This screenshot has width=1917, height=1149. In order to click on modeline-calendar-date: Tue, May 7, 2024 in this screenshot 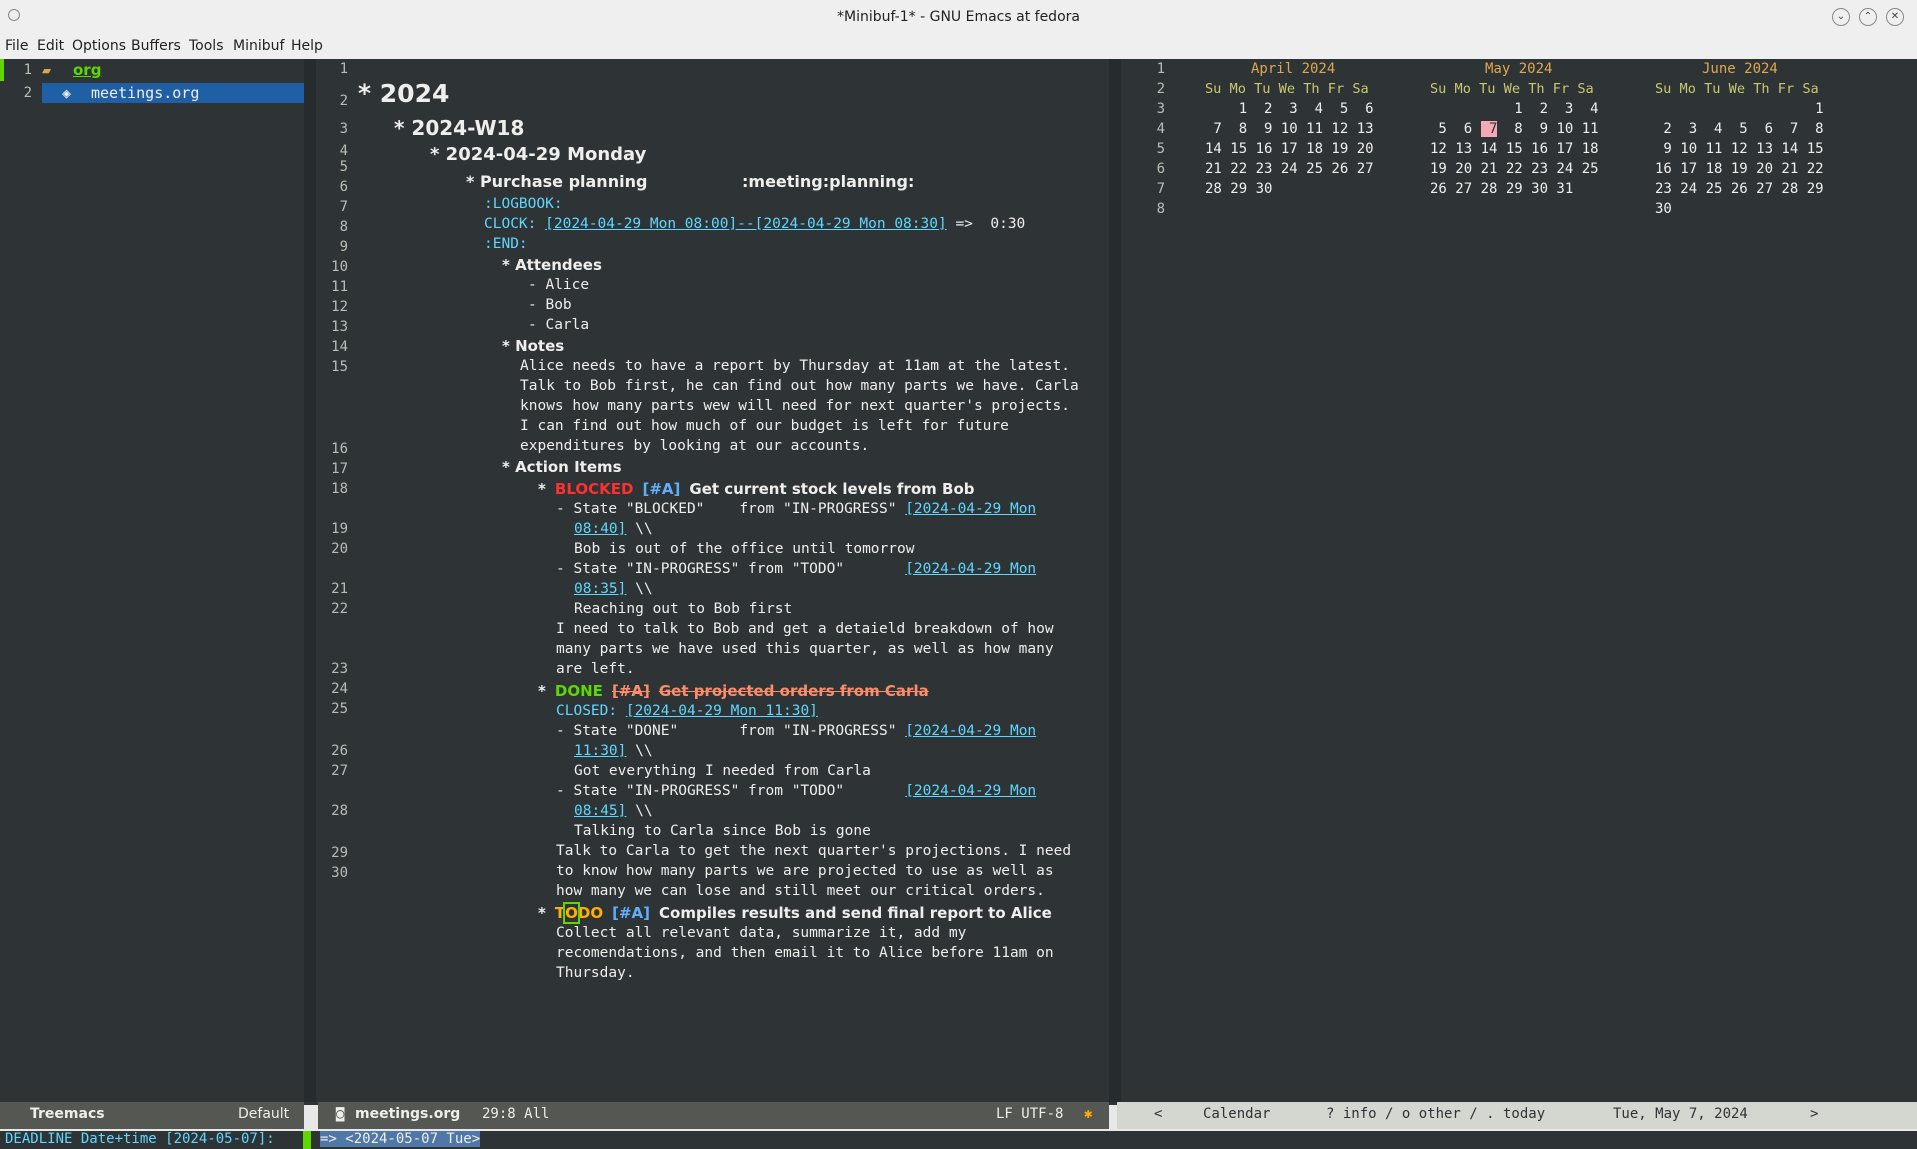, I will do `click(1680, 1114)`.